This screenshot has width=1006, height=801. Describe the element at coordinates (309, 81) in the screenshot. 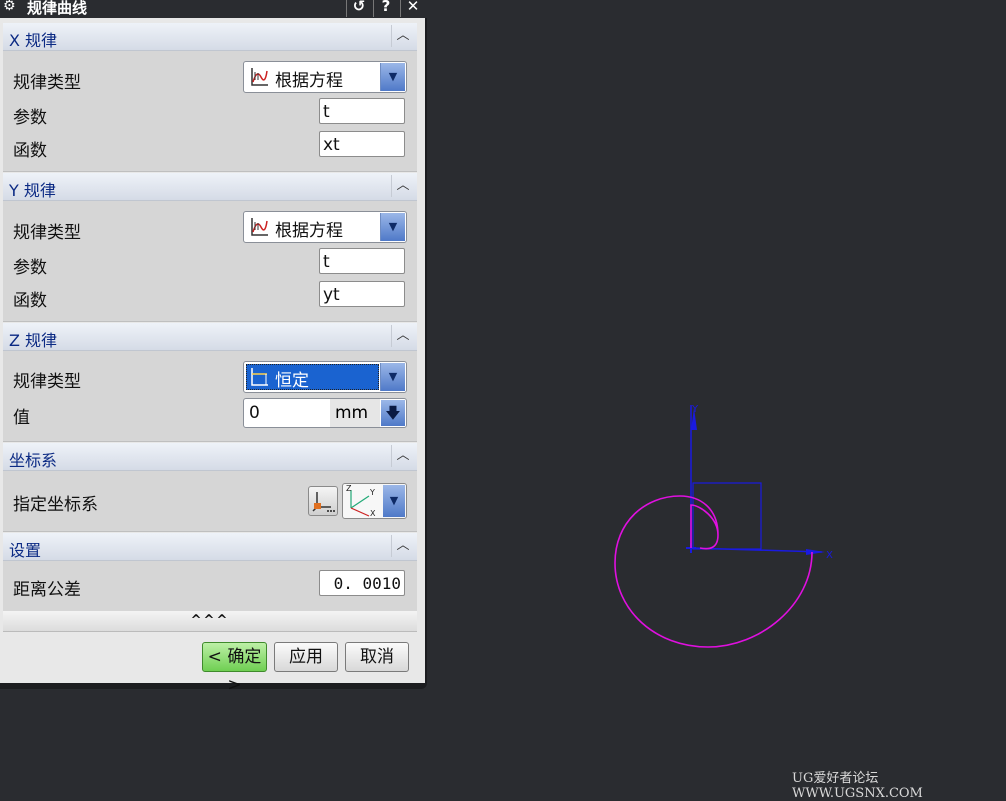

I see `x-law-type-value: 根据方程` at that location.